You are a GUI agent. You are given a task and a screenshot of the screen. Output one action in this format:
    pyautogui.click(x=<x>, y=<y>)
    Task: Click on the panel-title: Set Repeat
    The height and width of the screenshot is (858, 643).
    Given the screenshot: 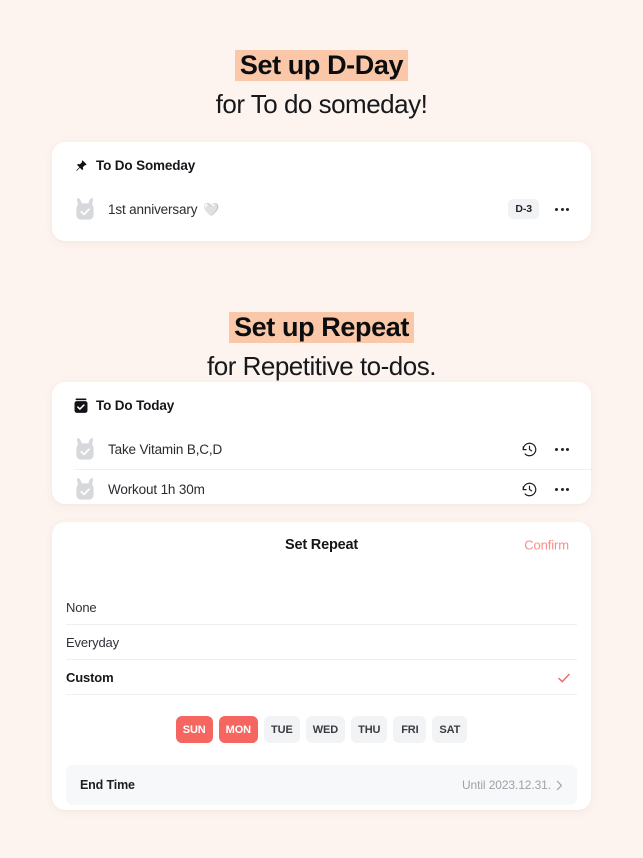 What is the action you would take?
    pyautogui.click(x=321, y=545)
    